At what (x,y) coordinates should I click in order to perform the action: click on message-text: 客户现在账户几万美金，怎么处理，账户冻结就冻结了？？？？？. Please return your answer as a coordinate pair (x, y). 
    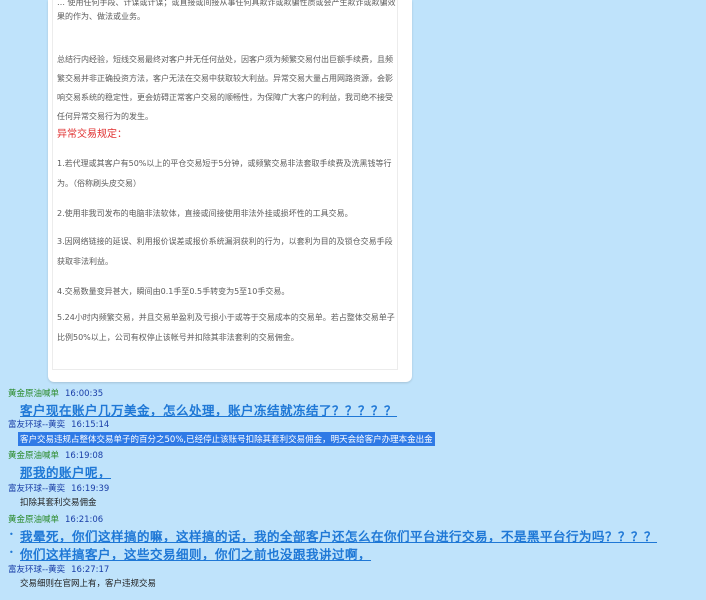
    Looking at the image, I should click on (209, 410).